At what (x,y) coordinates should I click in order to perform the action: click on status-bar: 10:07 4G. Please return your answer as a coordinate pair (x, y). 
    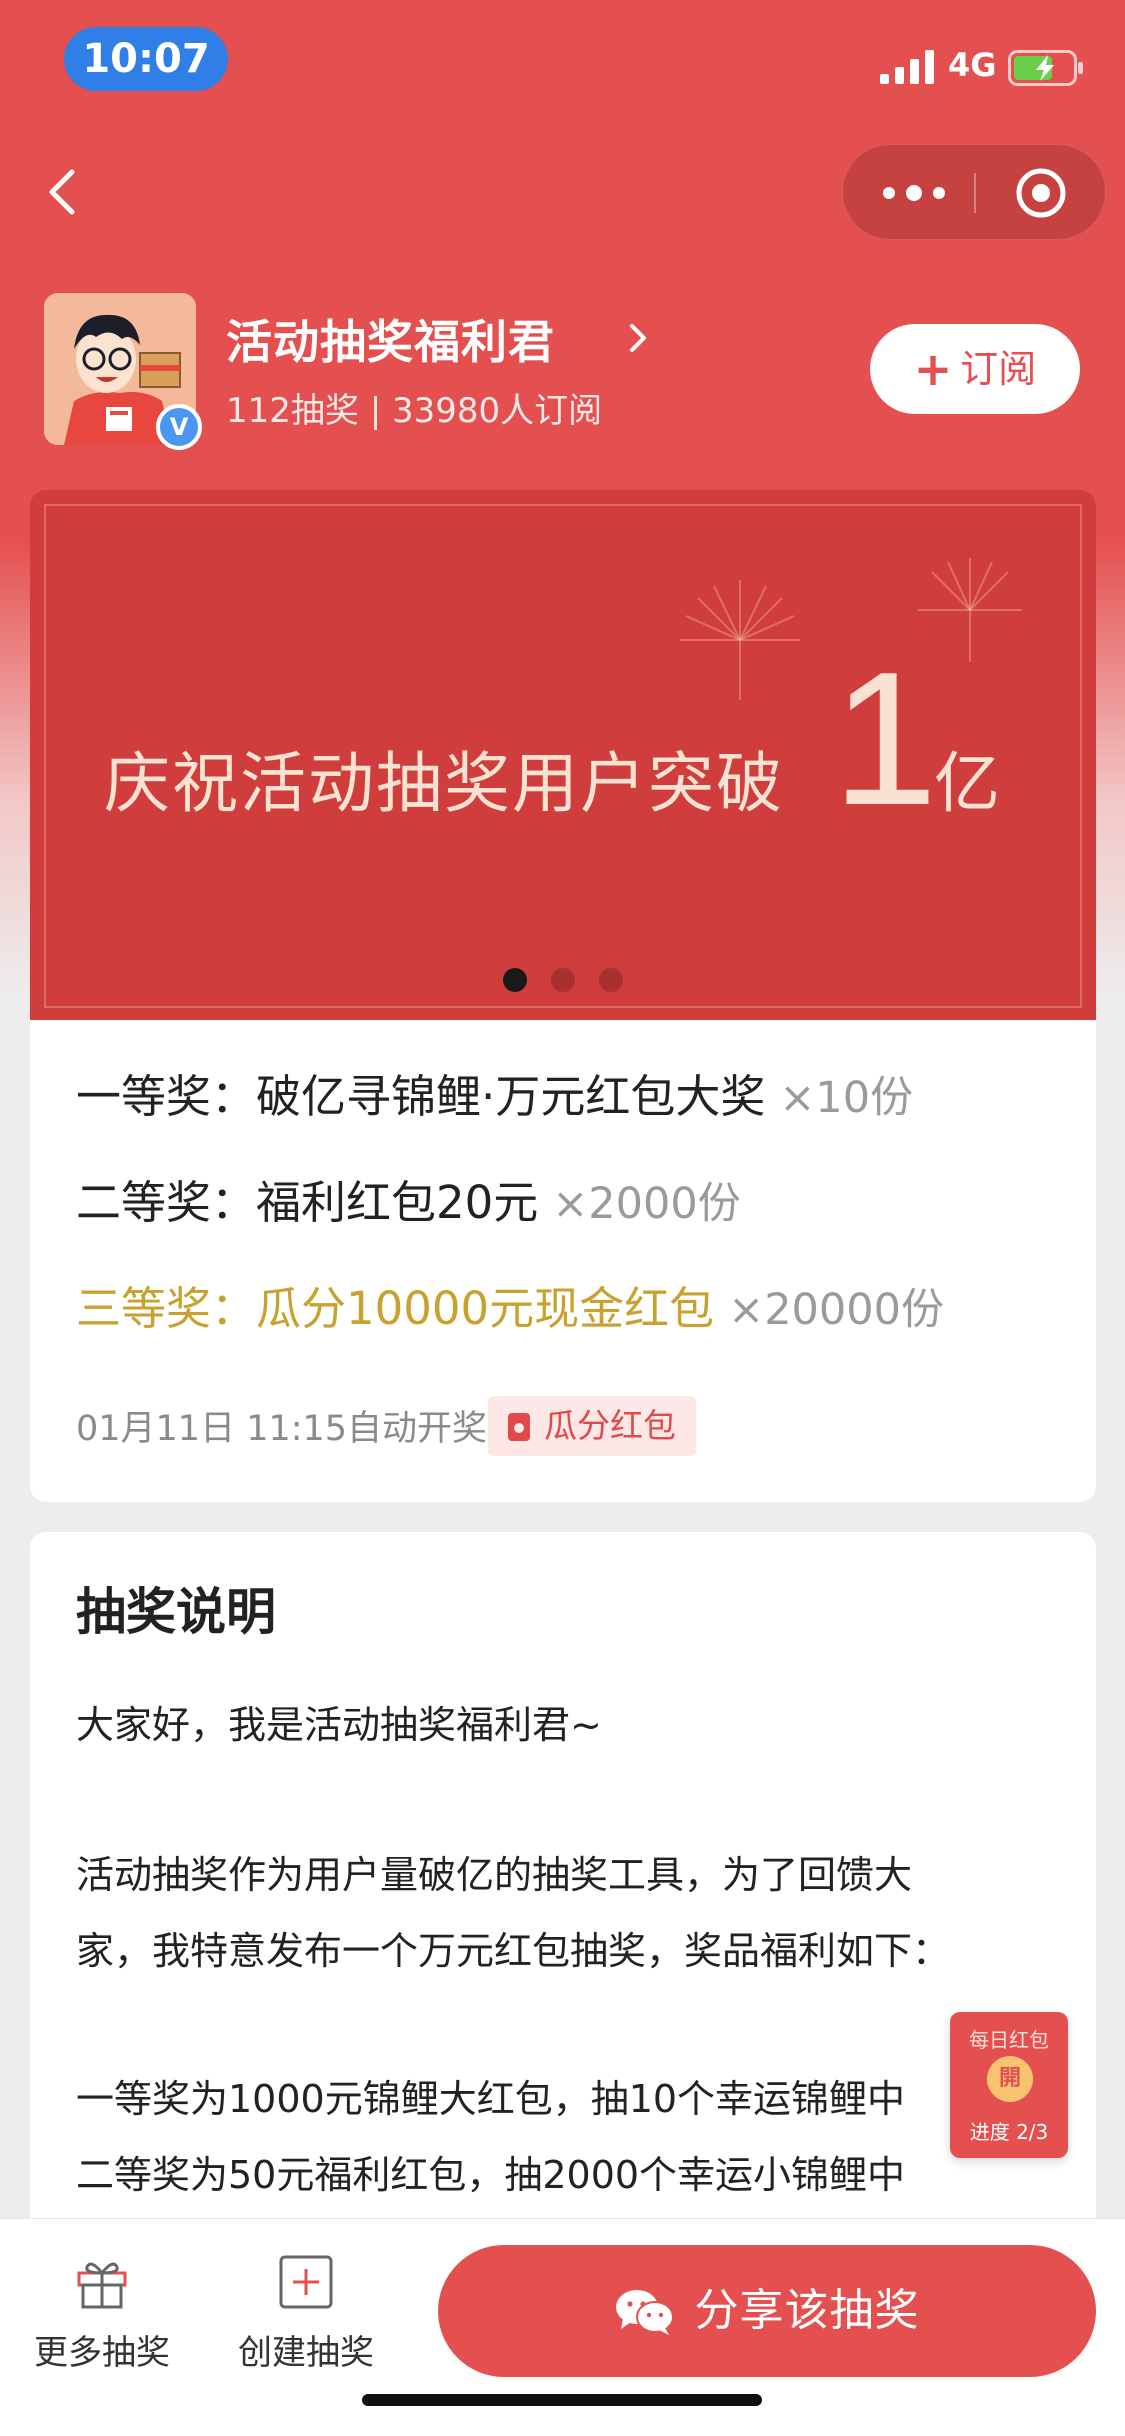
    Looking at the image, I should click on (562, 60).